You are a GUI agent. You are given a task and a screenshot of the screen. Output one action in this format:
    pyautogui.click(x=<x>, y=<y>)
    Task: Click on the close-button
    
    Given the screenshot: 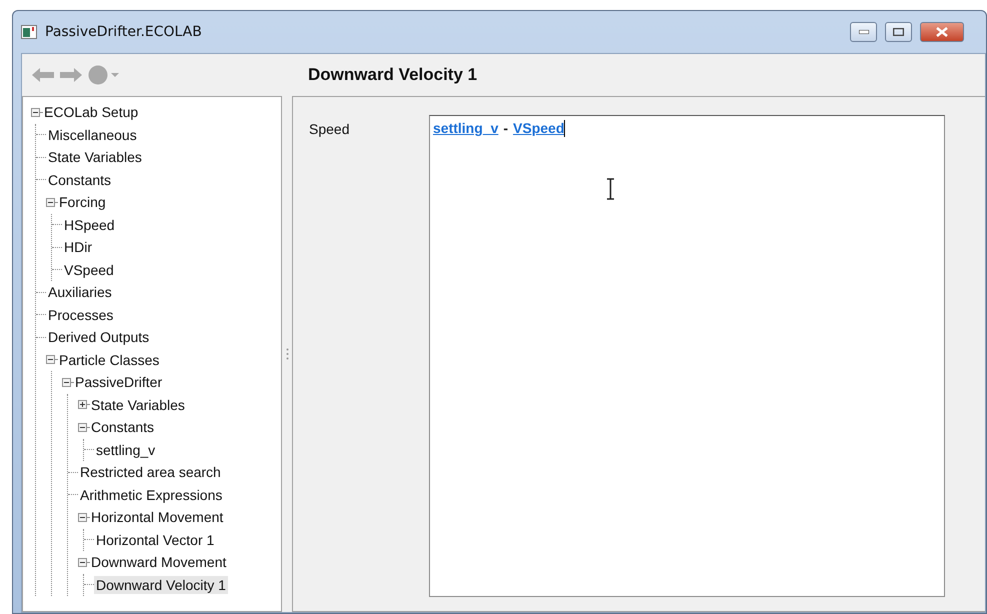 What is the action you would take?
    pyautogui.click(x=942, y=32)
    